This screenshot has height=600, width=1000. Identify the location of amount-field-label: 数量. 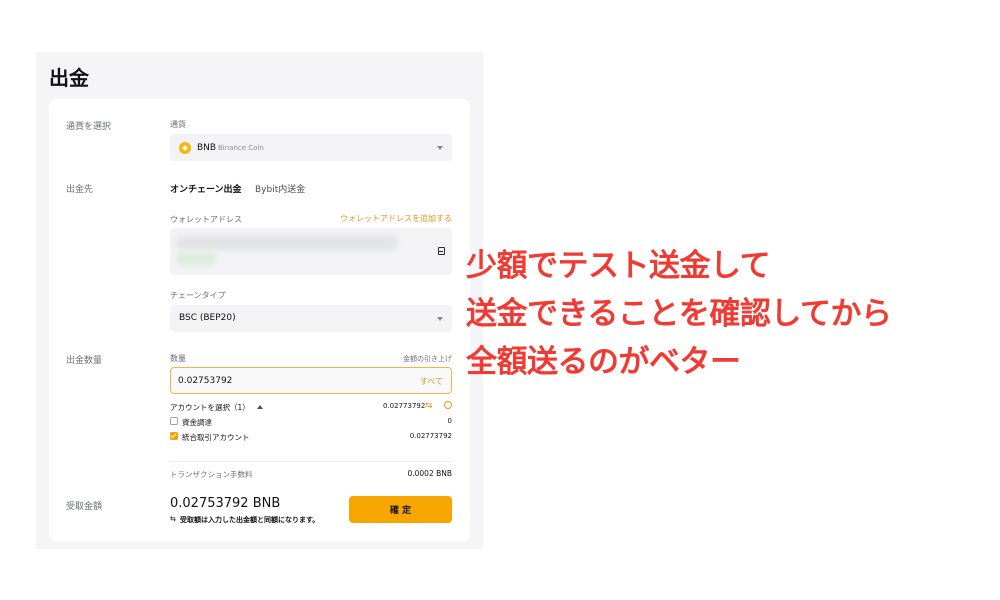
(178, 358).